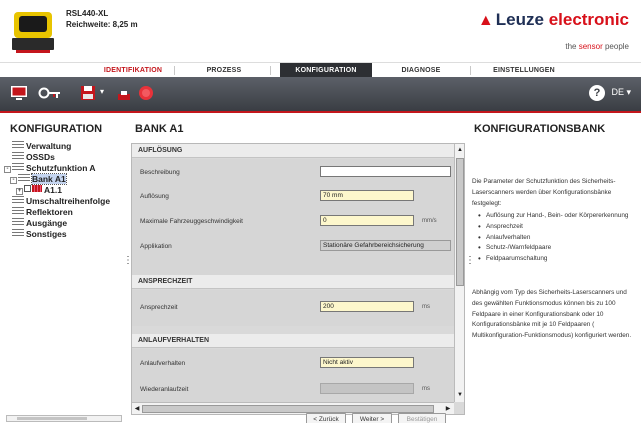 This screenshot has width=641, height=423. Describe the element at coordinates (367, 306) in the screenshot. I see `ansprechzeit-input: 200` at that location.